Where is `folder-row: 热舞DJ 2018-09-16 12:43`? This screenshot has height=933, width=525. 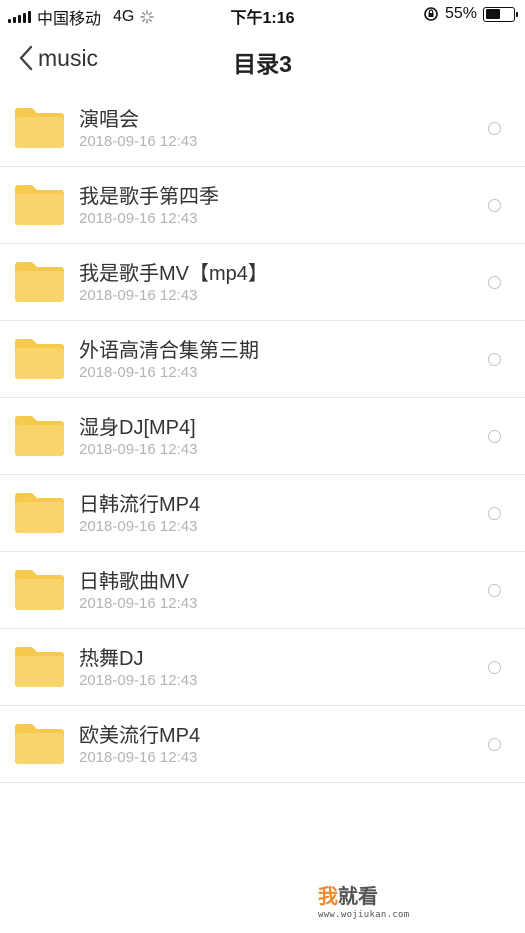
folder-row: 热舞DJ 2018-09-16 12:43 is located at coordinates (262, 667).